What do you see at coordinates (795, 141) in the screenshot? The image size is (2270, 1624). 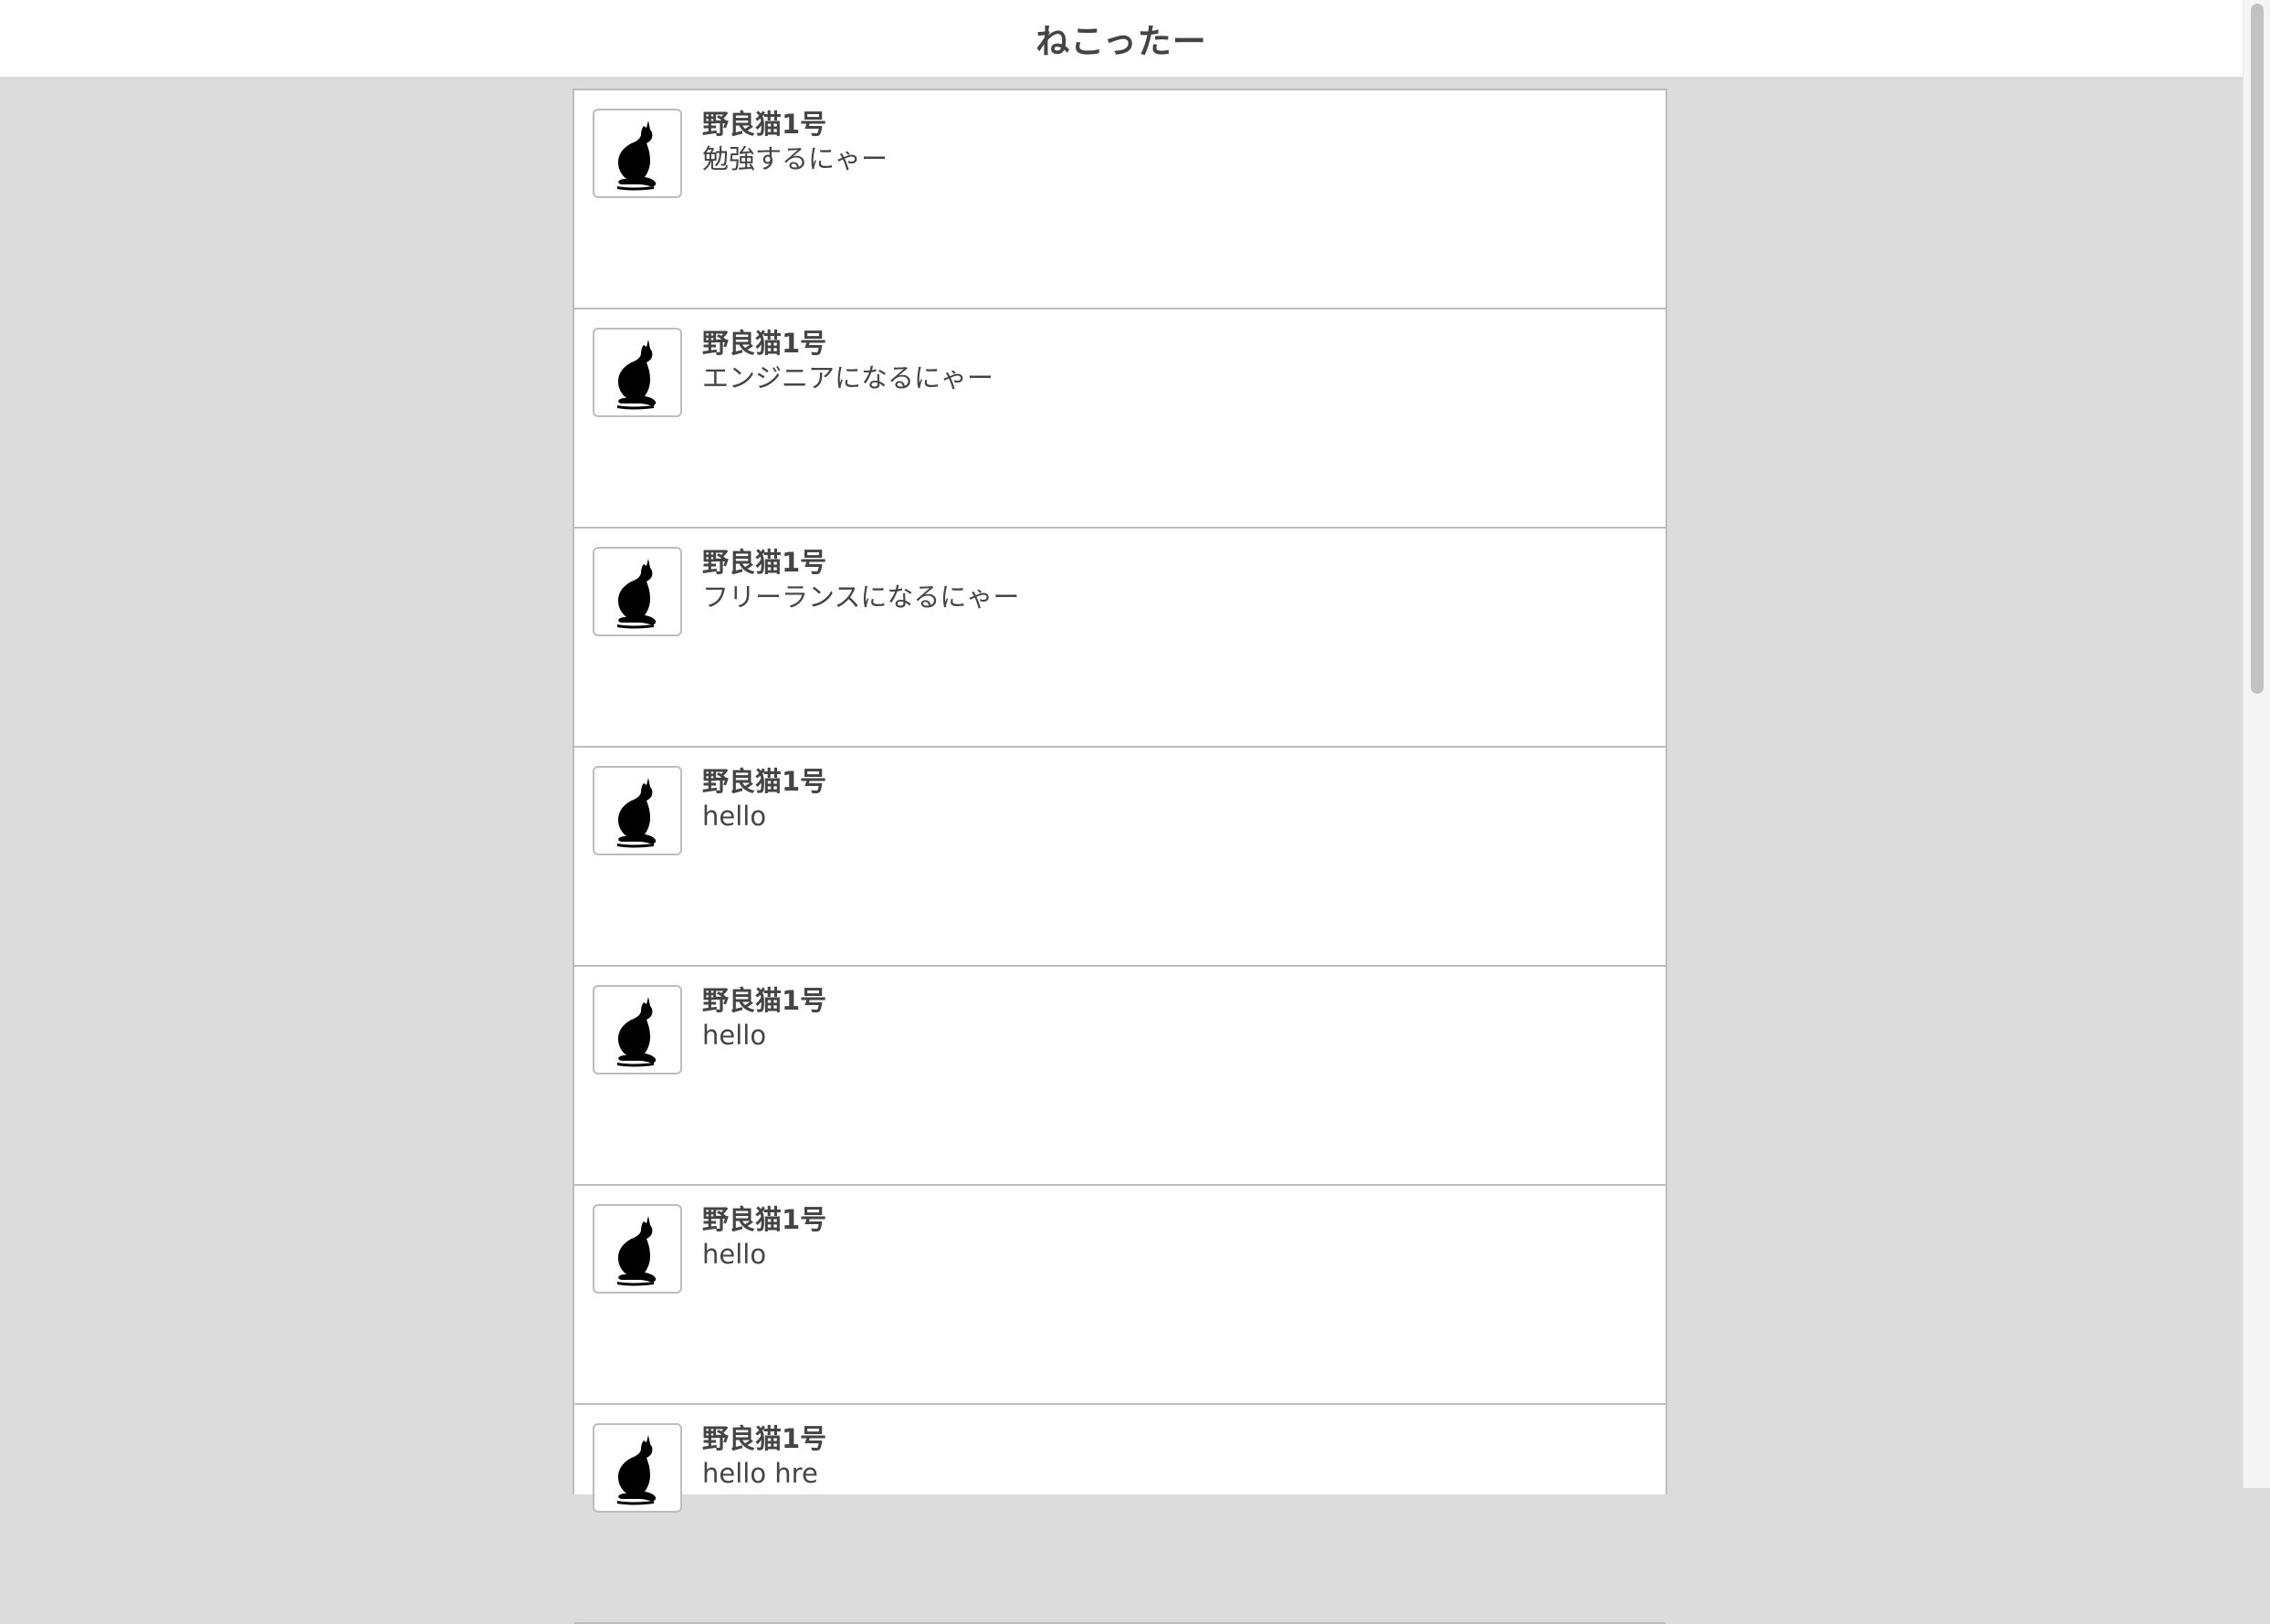 I see `post-content: 野良猫1号 勉強するにゃー` at bounding box center [795, 141].